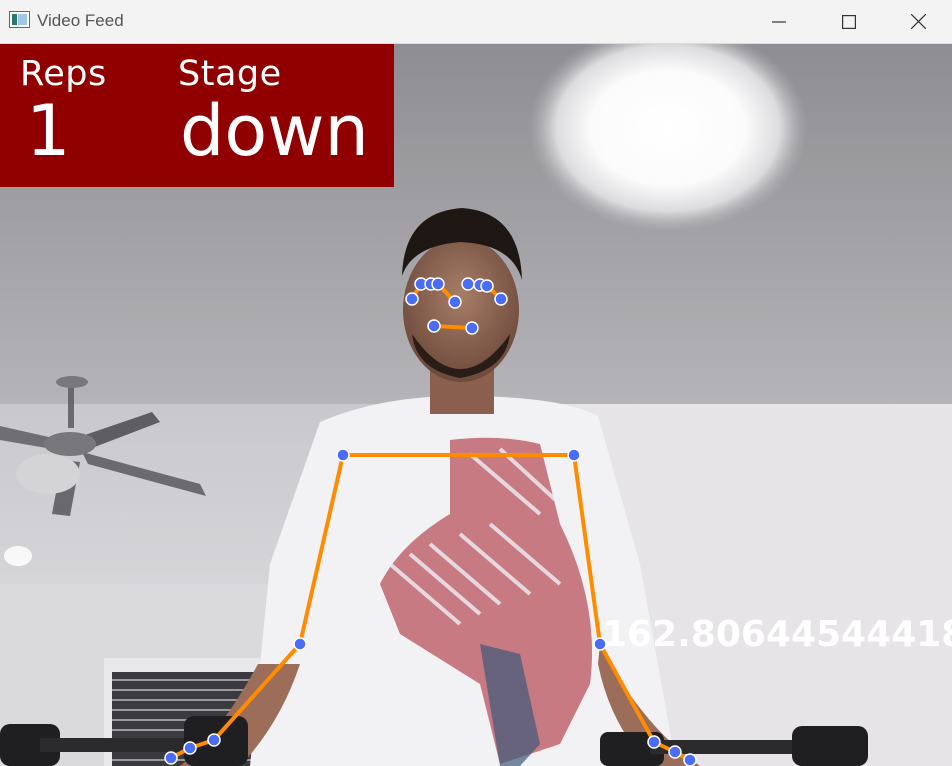 The width and height of the screenshot is (952, 766). What do you see at coordinates (48, 131) in the screenshot?
I see `reps-value: 1` at bounding box center [48, 131].